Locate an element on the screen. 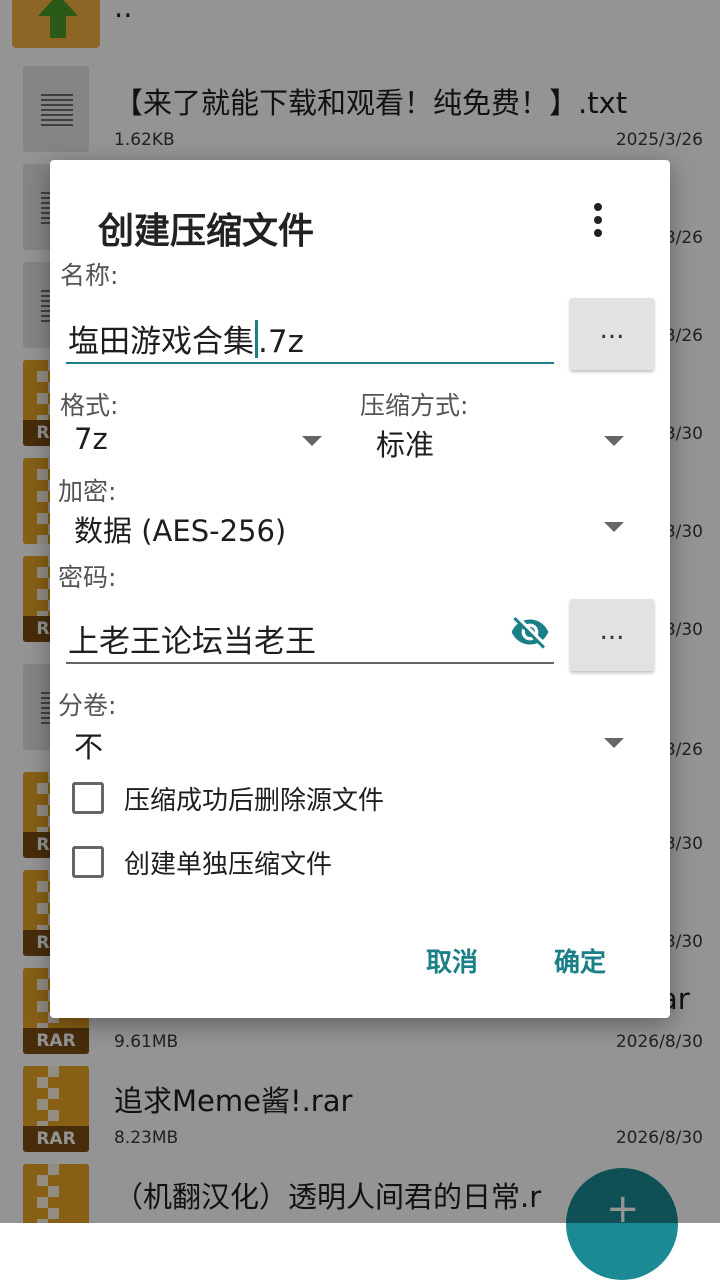 The width and height of the screenshot is (720, 1280). more-vert-icon is located at coordinates (598, 220).